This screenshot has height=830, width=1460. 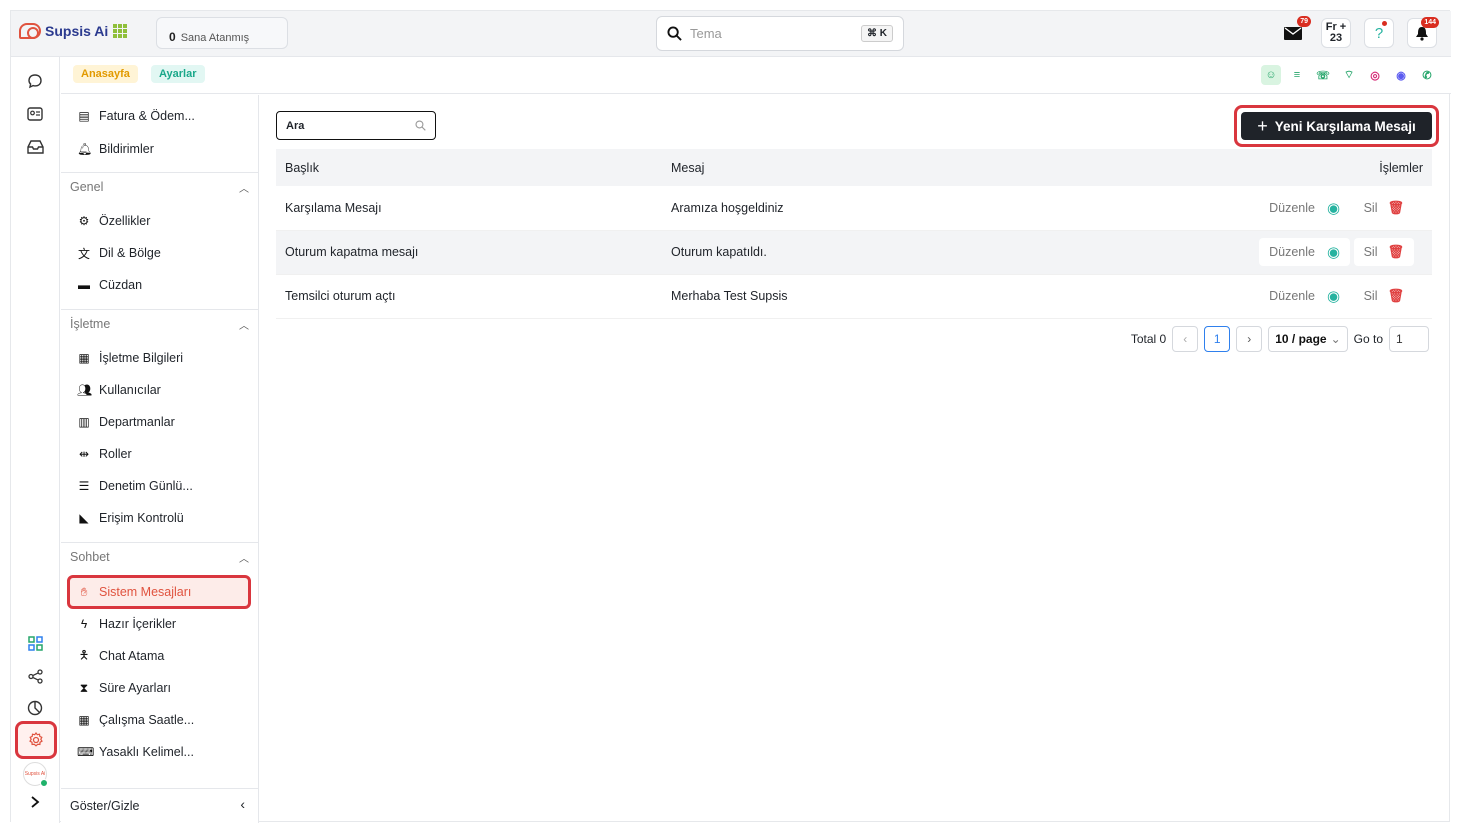 What do you see at coordinates (84, 518) in the screenshot?
I see `shield-icon: ◣` at bounding box center [84, 518].